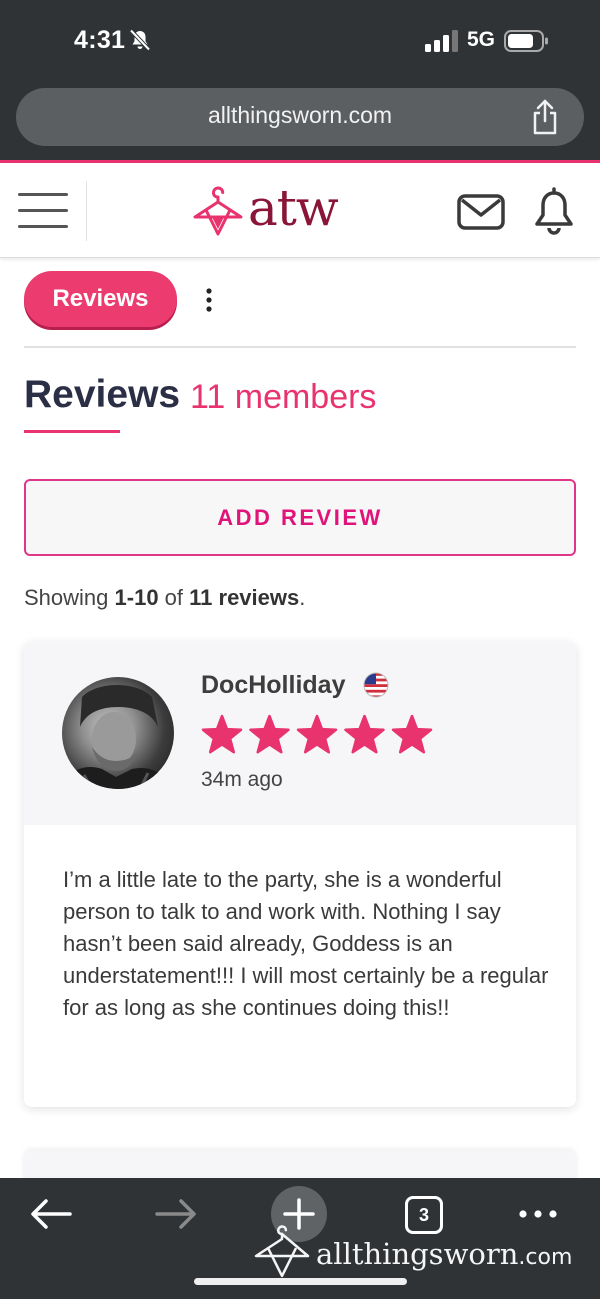  Describe the element at coordinates (140, 40) in the screenshot. I see `bell-off-icon` at that location.